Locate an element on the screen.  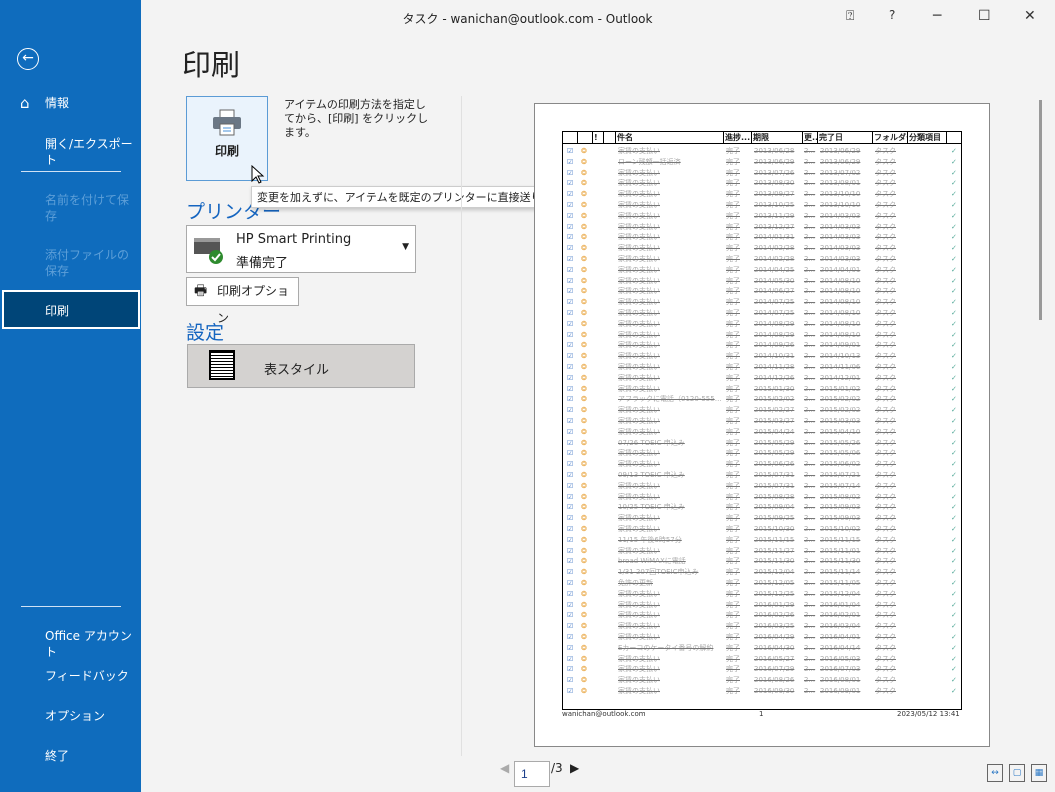
next-page-icon: ▶ is located at coordinates (574, 768).